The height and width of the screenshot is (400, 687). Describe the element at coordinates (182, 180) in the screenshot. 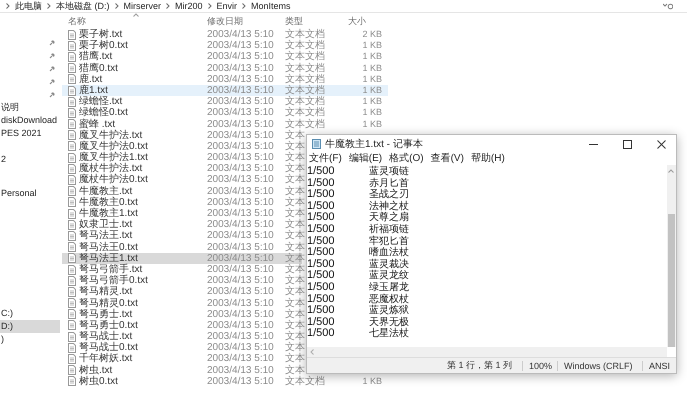

I see `file-row: 魔杖牛护法0.txt 2003/4/13 5:10 文本` at that location.